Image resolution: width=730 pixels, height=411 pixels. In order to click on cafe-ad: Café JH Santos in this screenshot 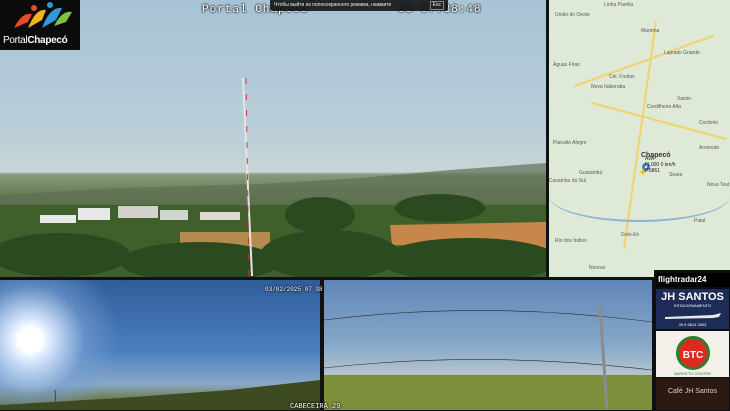, I will do `click(692, 394)`.